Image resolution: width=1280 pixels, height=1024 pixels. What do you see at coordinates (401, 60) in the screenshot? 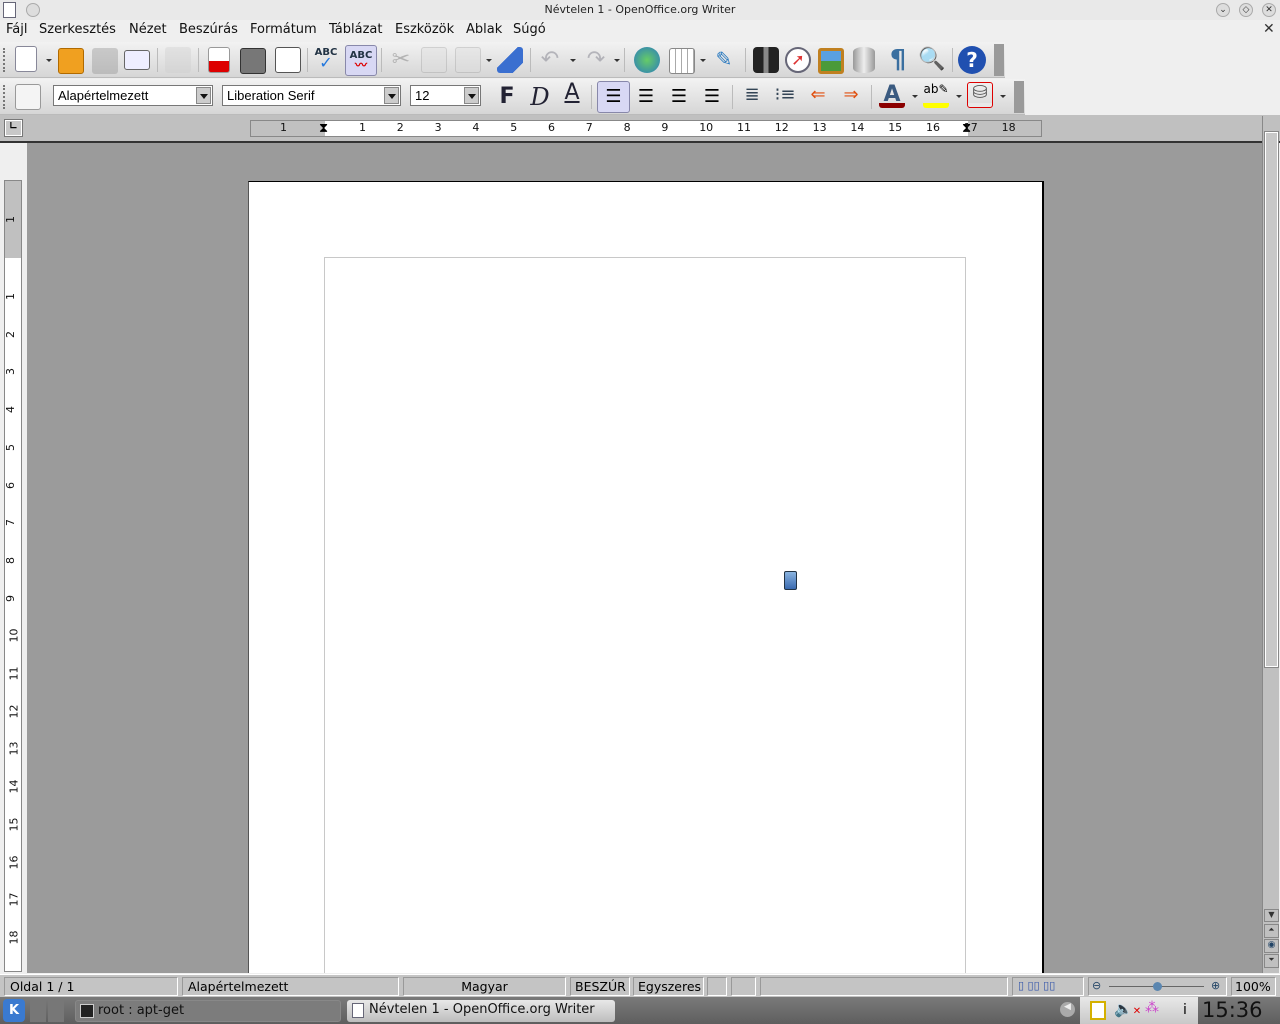
I see `cut-icon: ✂` at bounding box center [401, 60].